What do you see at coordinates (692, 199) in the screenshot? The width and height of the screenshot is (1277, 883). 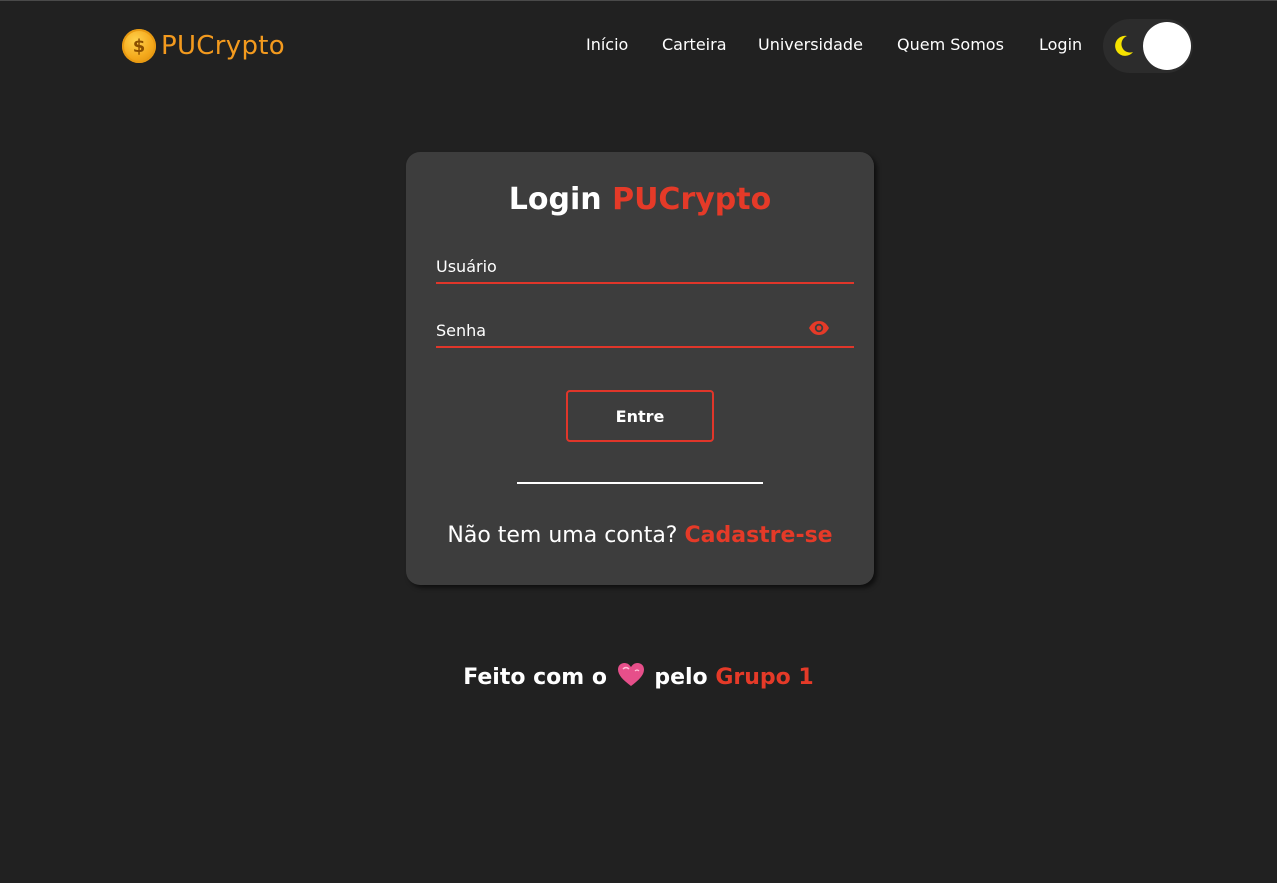 I see `login-title-brand: PUCrypto` at bounding box center [692, 199].